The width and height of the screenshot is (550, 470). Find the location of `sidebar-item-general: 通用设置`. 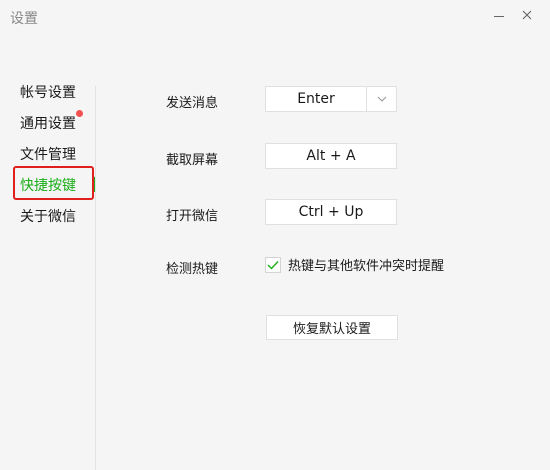

sidebar-item-general: 通用设置 is located at coordinates (48, 122).